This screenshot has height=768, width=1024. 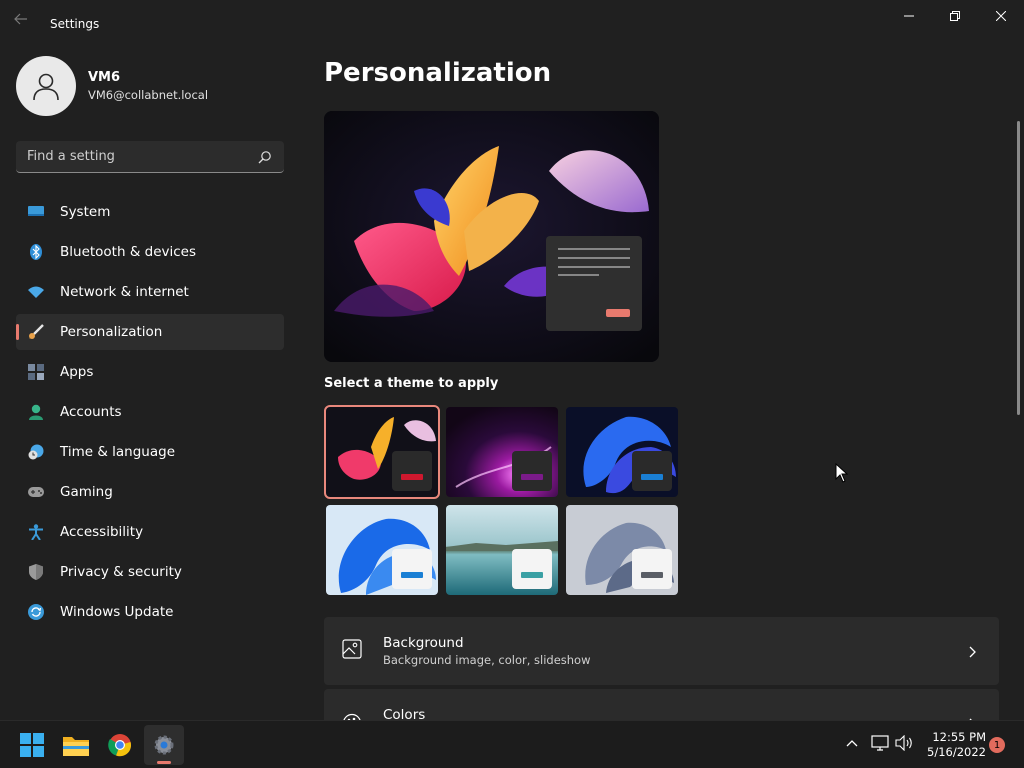 I want to click on account-icon, so click(x=36, y=412).